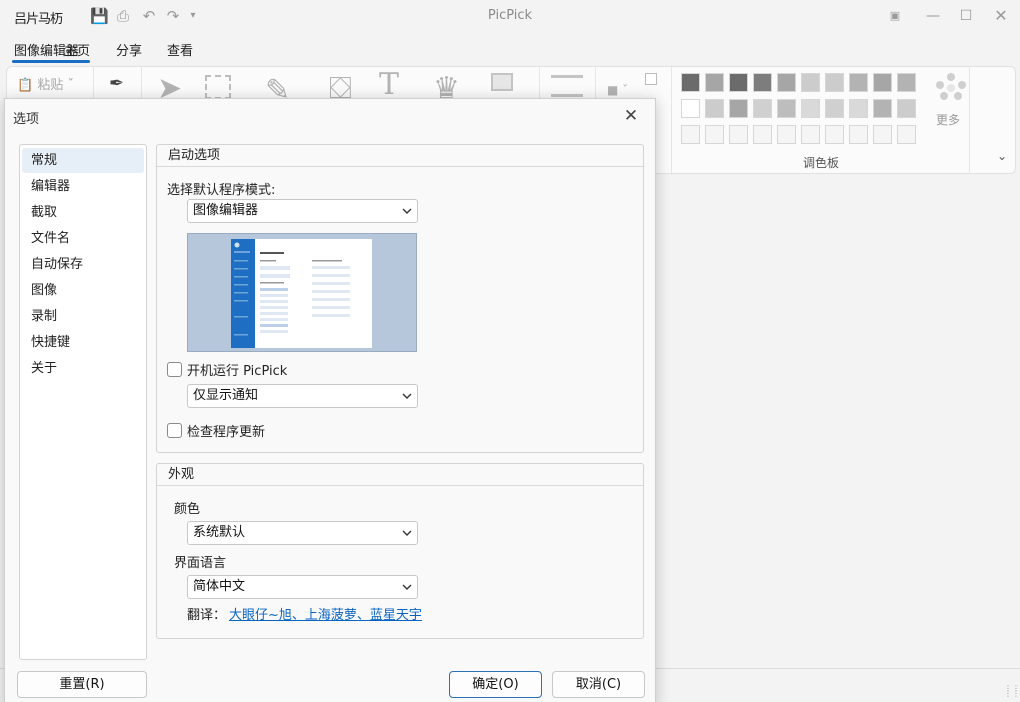  I want to click on cancel-button: 取消(C), so click(598, 684).